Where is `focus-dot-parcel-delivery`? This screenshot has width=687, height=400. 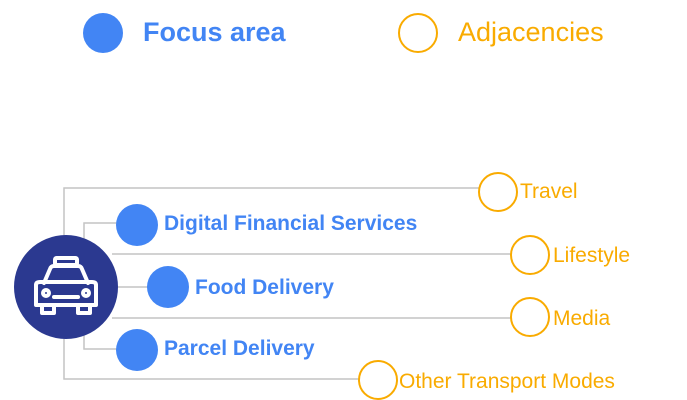 focus-dot-parcel-delivery is located at coordinates (137, 350).